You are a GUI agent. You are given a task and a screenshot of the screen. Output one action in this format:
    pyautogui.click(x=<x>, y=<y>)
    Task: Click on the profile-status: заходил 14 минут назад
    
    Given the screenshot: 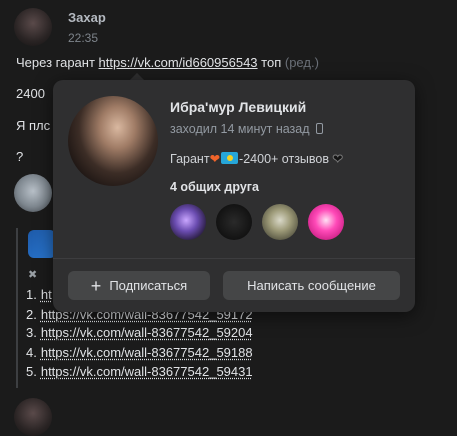 What is the action you would take?
    pyautogui.click(x=246, y=129)
    